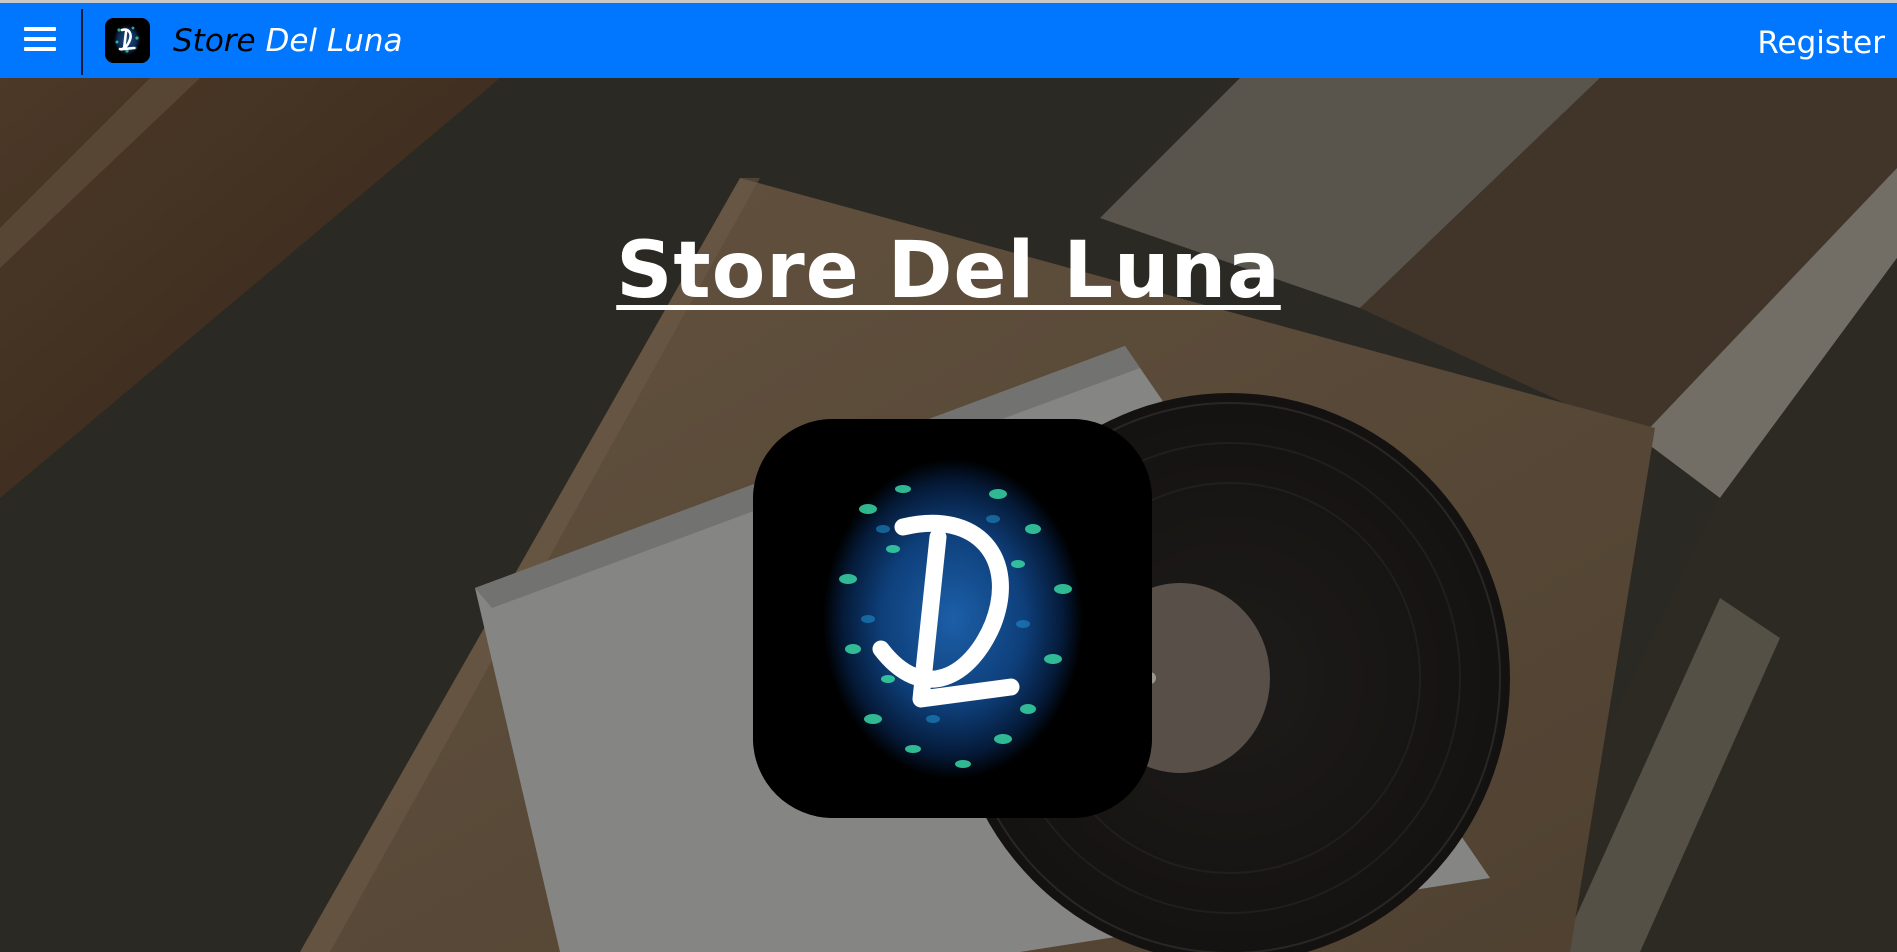  I want to click on nav-divider, so click(82, 42).